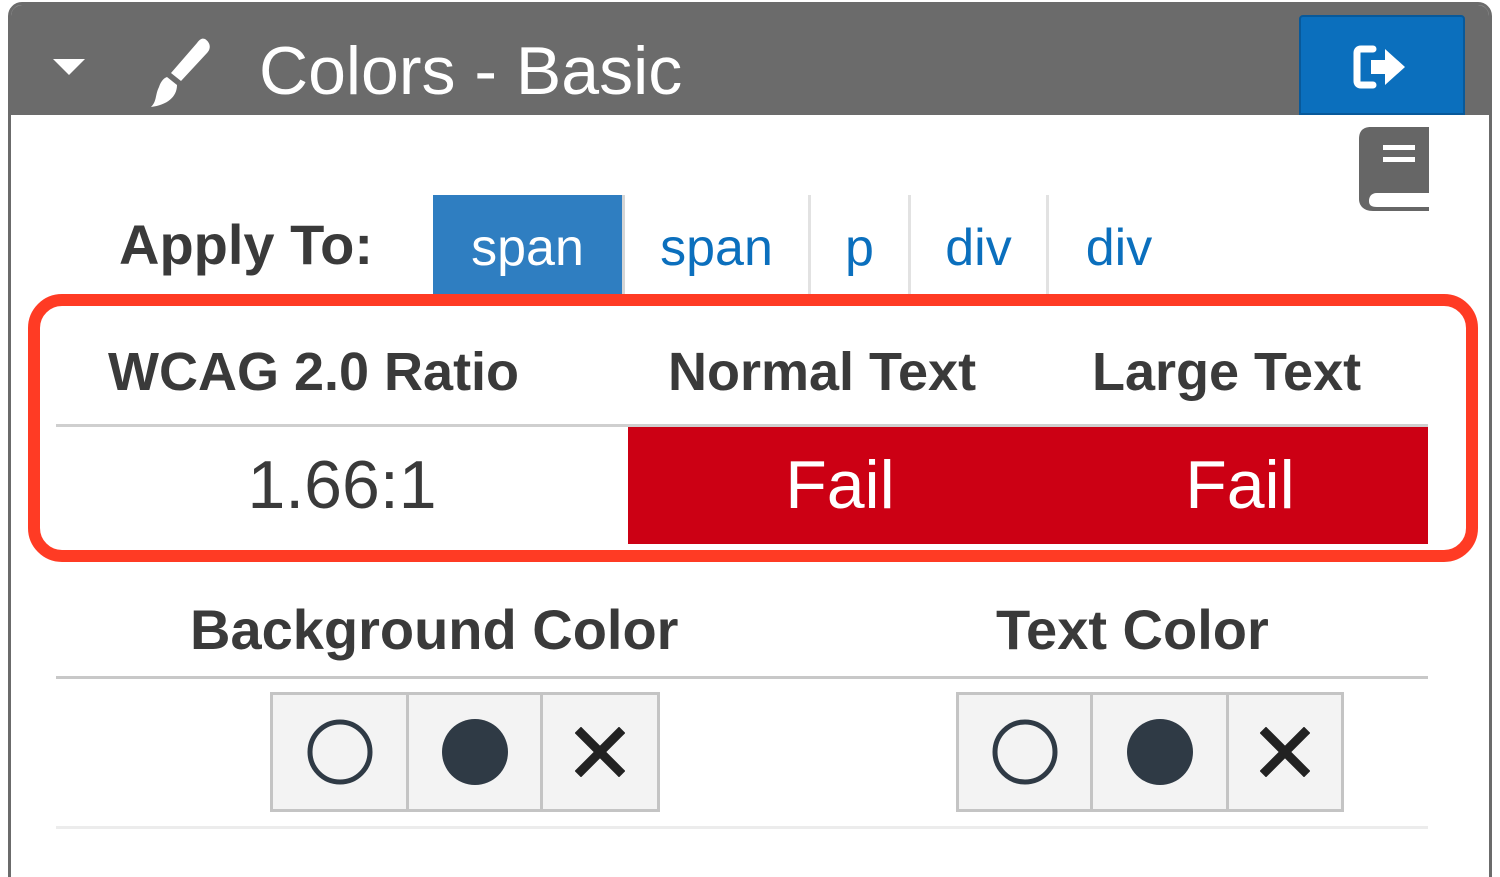 Image resolution: width=1500 pixels, height=877 pixels. I want to click on contrast-ratio-value: 1.66:1, so click(342, 485).